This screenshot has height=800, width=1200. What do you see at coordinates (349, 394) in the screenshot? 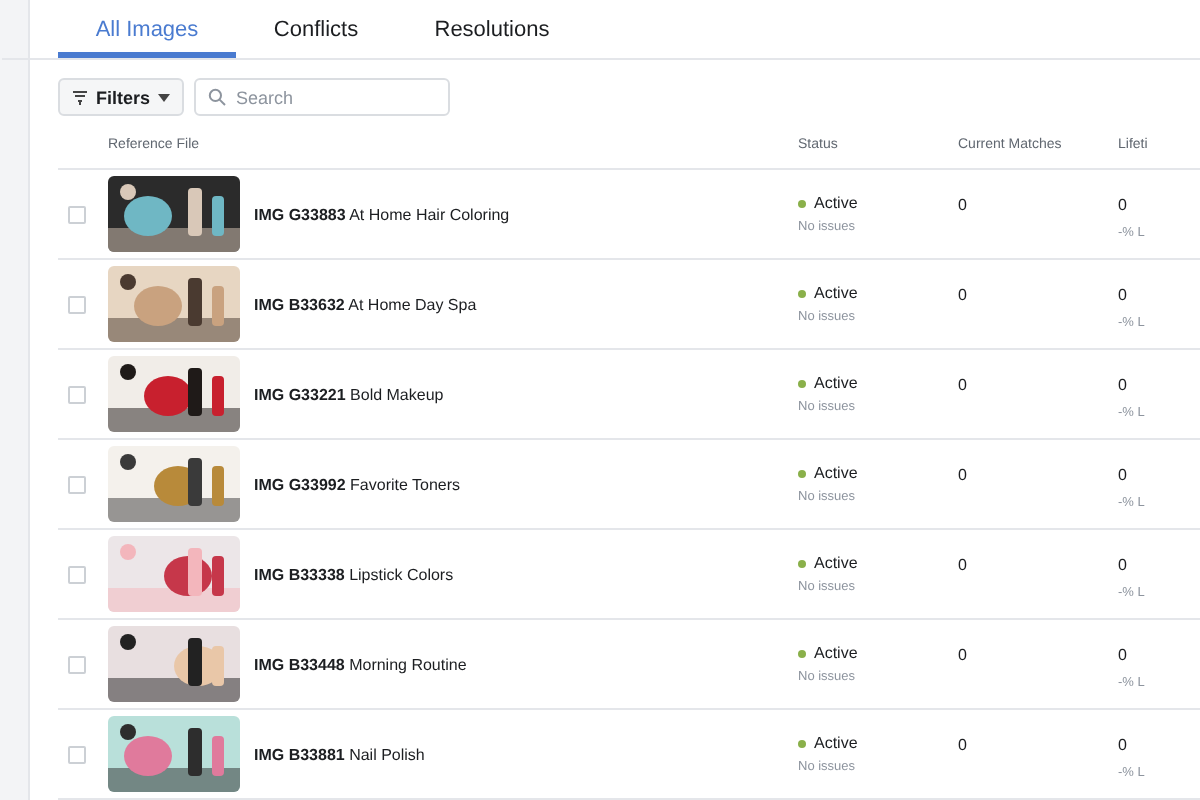
I see `file-name: IMG G33221 Bold Makeup` at bounding box center [349, 394].